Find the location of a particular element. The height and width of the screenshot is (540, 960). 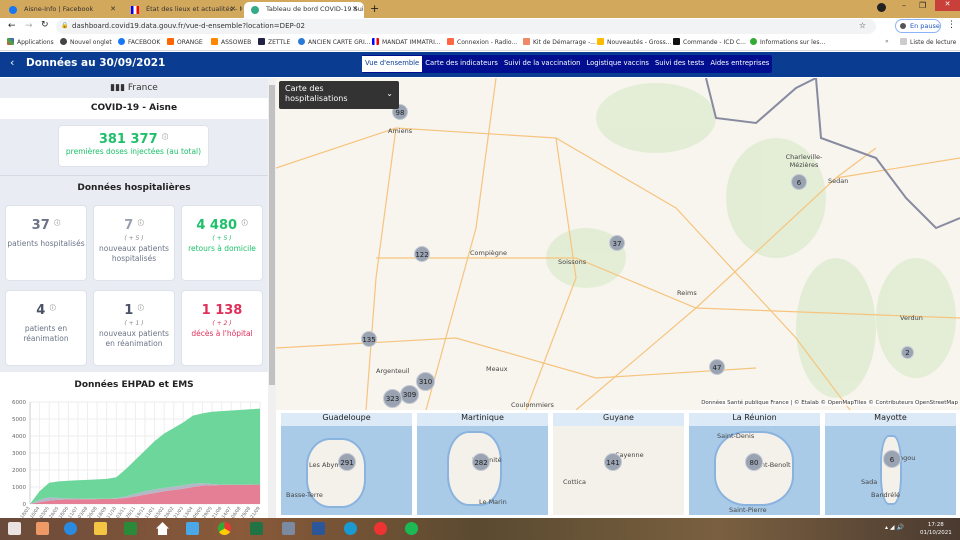

map-cluster: 323 is located at coordinates (392, 398).